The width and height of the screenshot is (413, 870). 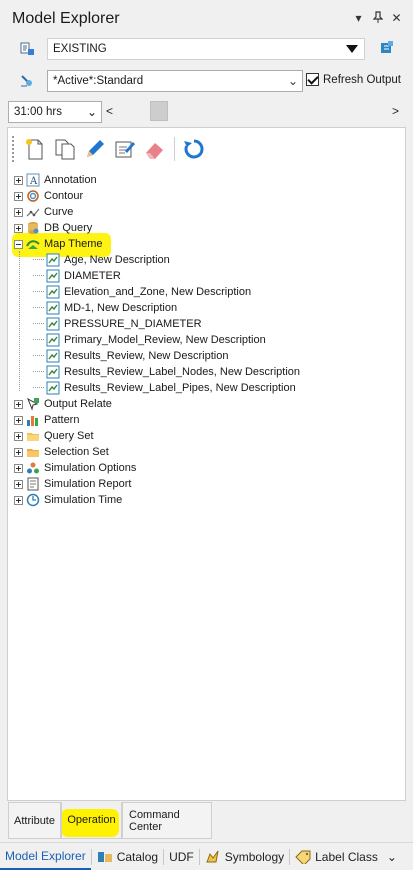 I want to click on tree-node-map-theme: Map Theme, so click(x=209, y=244).